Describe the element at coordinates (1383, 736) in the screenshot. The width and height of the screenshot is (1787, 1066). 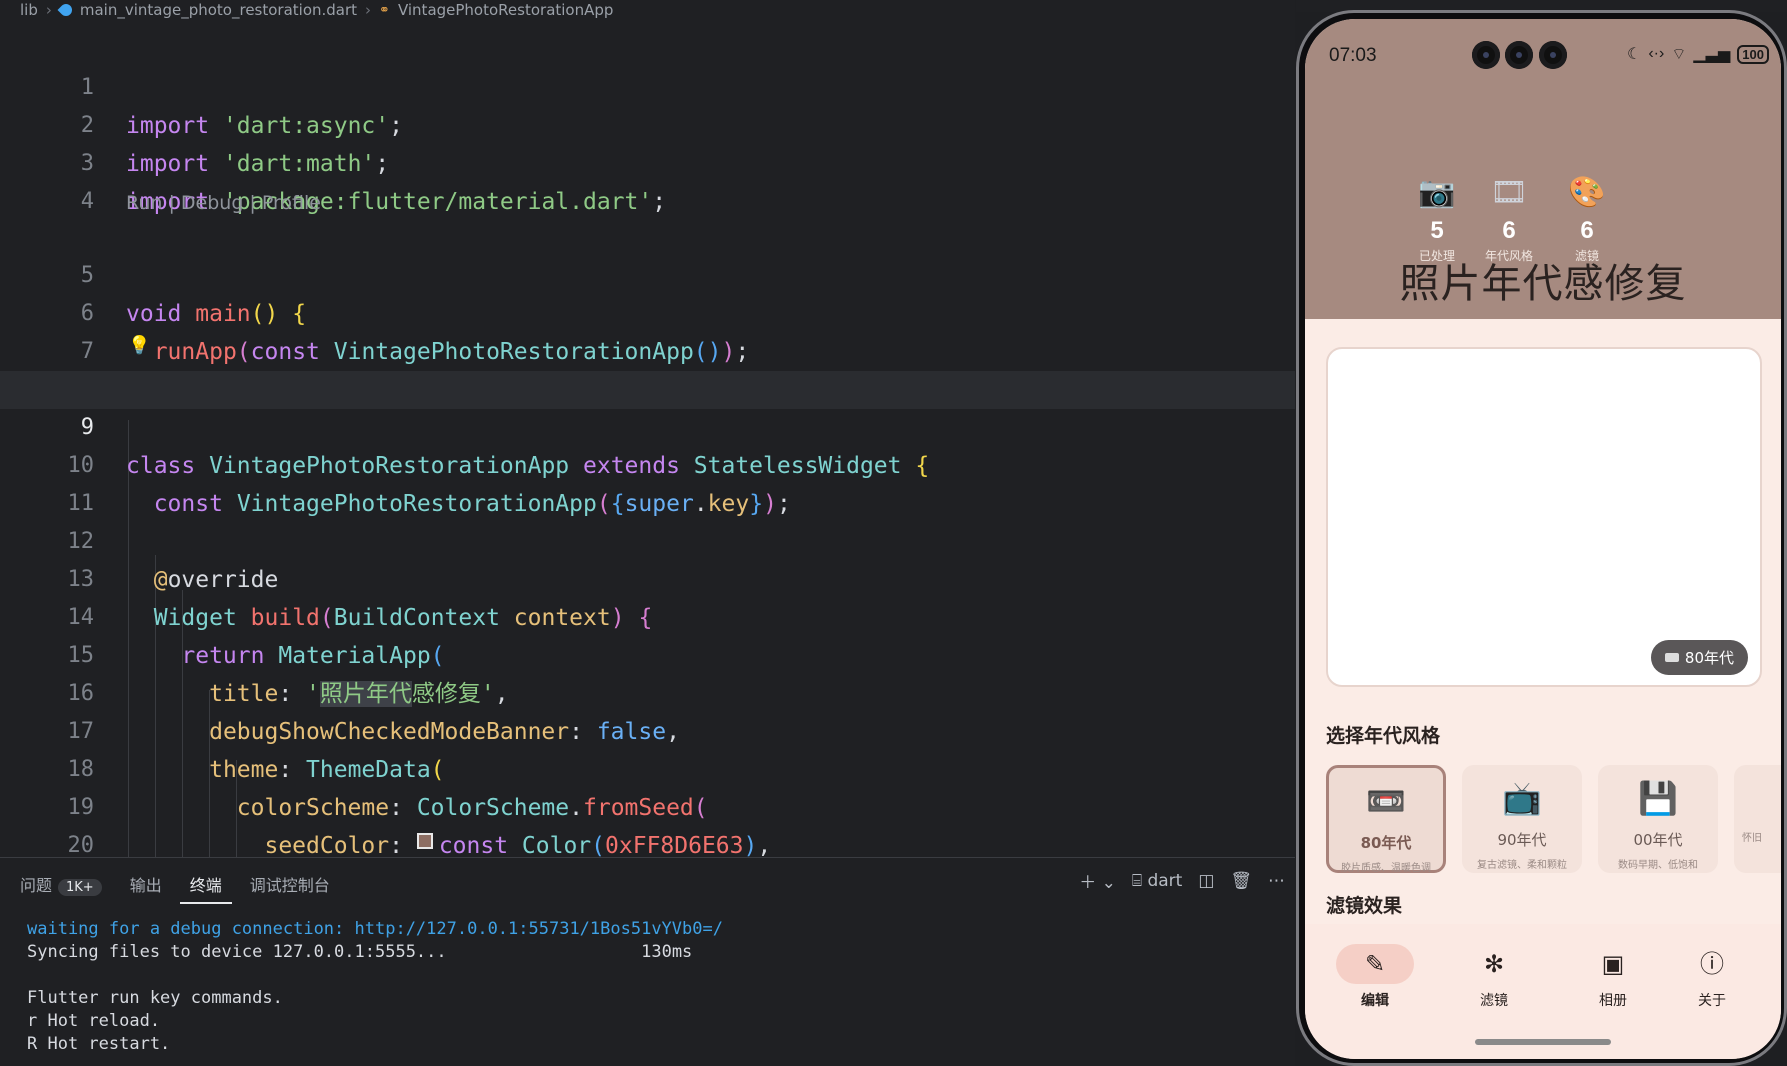
I see `era-section-title: 选择年代风格` at that location.